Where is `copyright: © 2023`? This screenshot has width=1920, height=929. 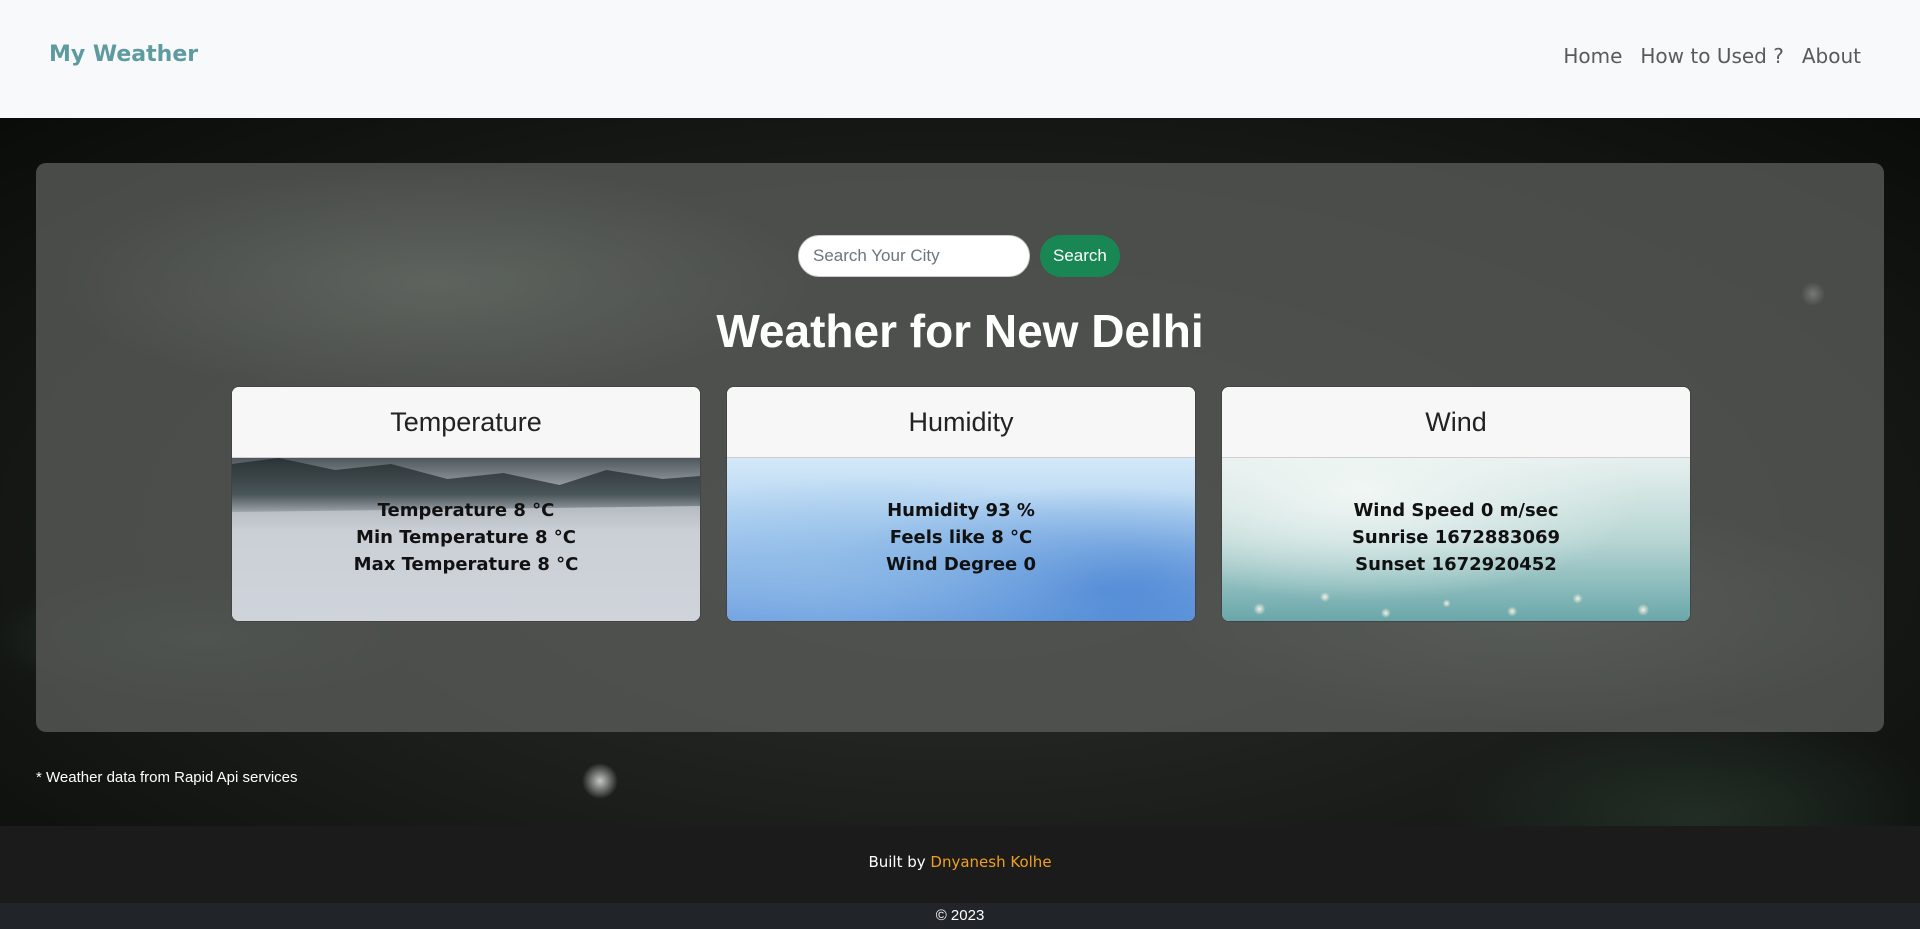
copyright: © 2023 is located at coordinates (960, 916).